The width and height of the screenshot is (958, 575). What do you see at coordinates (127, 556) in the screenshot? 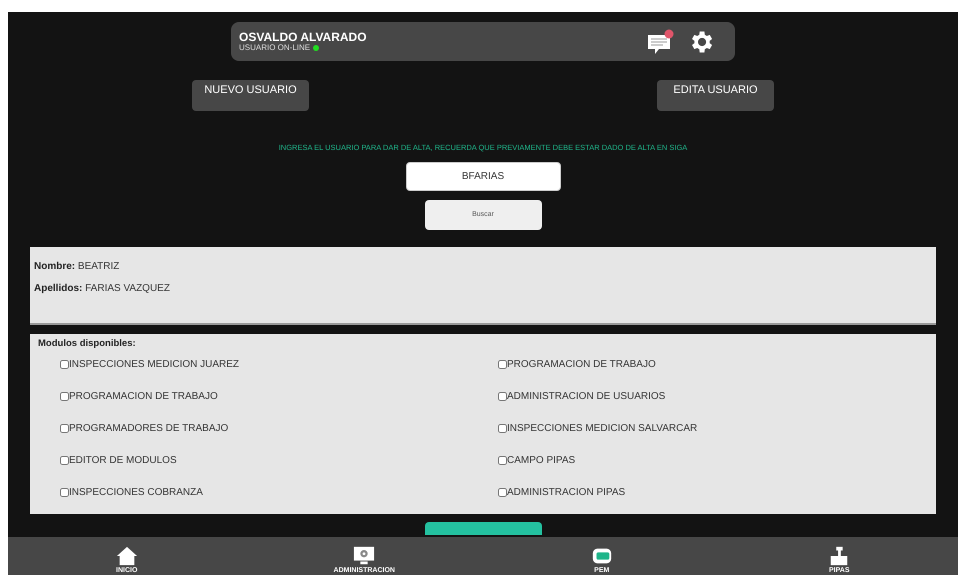
I see `home-icon` at bounding box center [127, 556].